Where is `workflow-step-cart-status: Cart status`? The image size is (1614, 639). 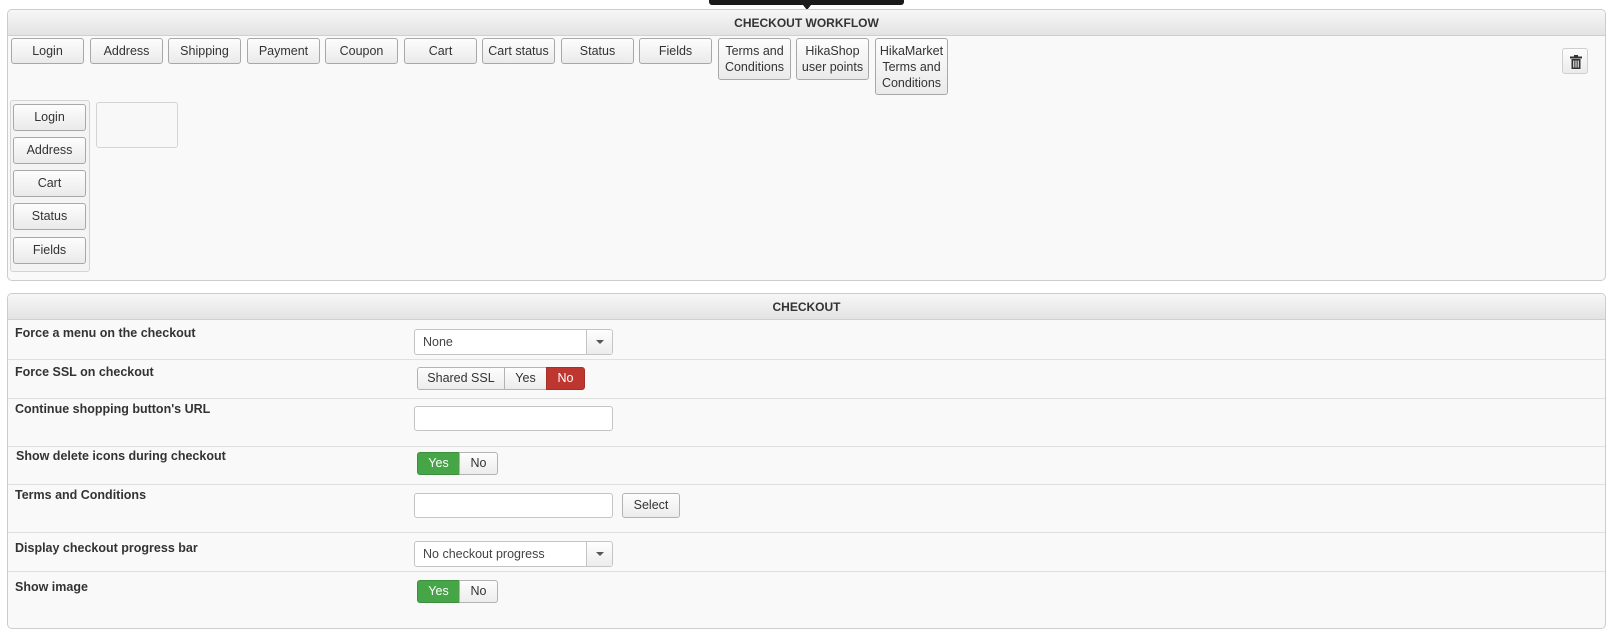 workflow-step-cart-status: Cart status is located at coordinates (518, 51).